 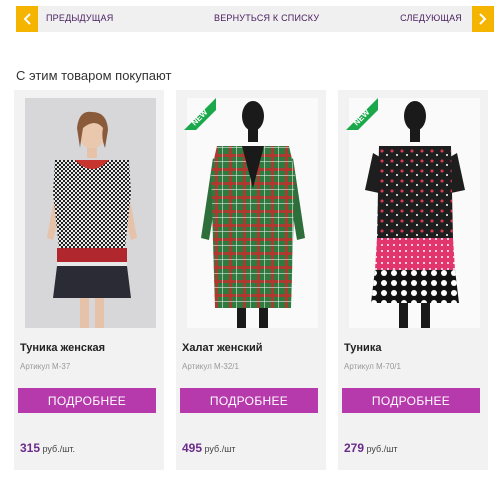 I want to click on back-to-list-link: ВЕРНУТЬСЯ К СПИСКУ, so click(x=266, y=18).